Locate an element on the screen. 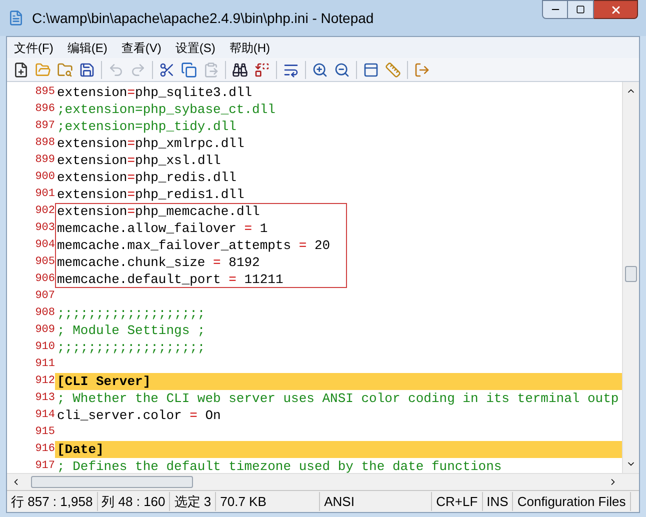 The height and width of the screenshot is (517, 646). code-text: extension=php_redis1.dll is located at coordinates (150, 194).